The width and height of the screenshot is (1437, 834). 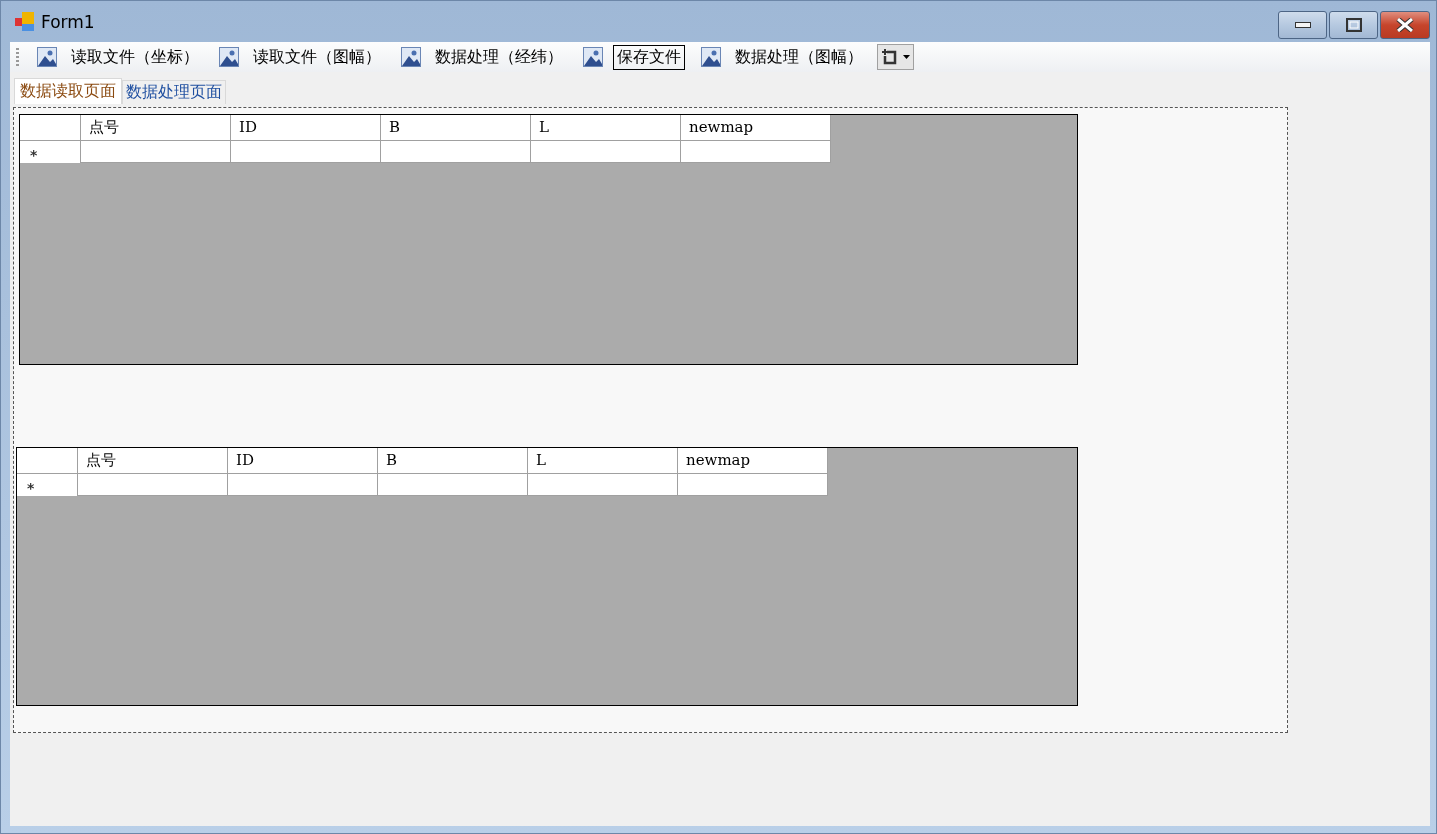 I want to click on toolbar-button-label: 读取文件（图幅）, so click(x=317, y=56).